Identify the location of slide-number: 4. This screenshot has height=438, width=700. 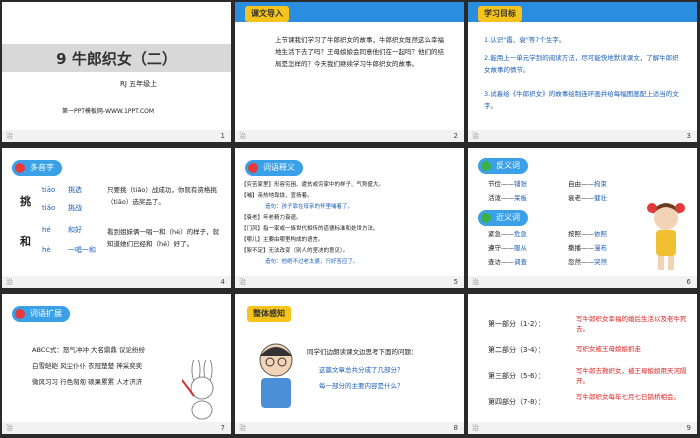
(222, 282).